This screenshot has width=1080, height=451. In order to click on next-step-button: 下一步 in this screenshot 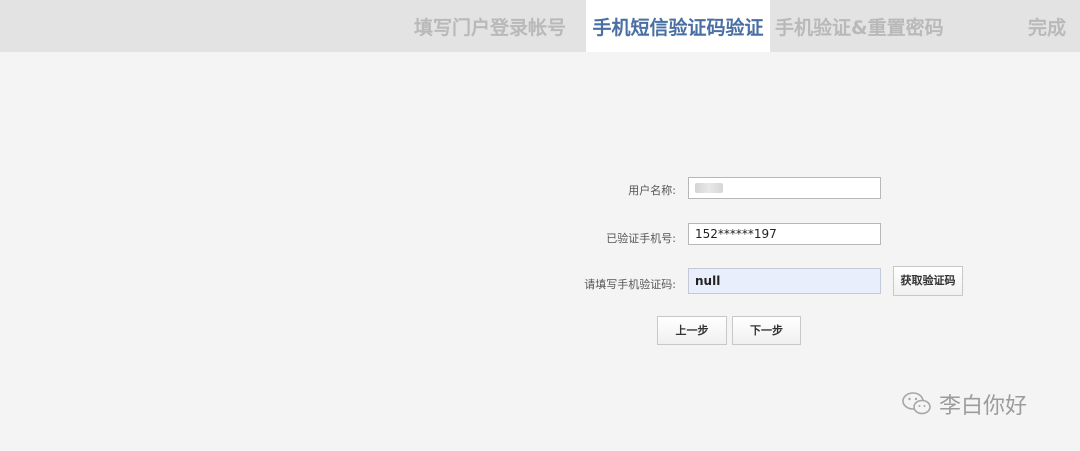, I will do `click(766, 330)`.